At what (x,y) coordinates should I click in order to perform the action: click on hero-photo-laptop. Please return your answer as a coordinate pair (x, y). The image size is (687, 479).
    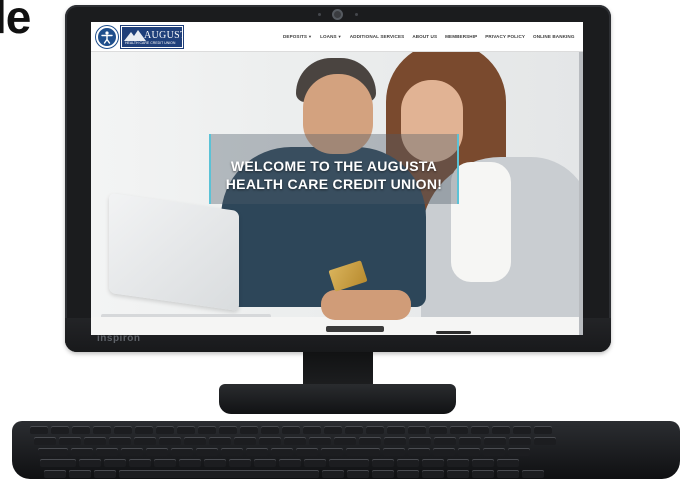
    Looking at the image, I should click on (174, 252).